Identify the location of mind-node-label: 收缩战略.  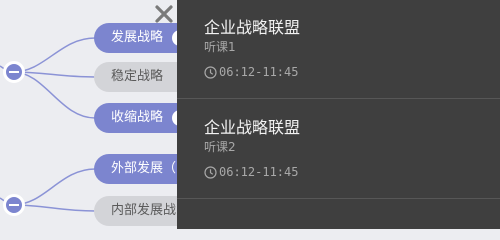
(137, 117).